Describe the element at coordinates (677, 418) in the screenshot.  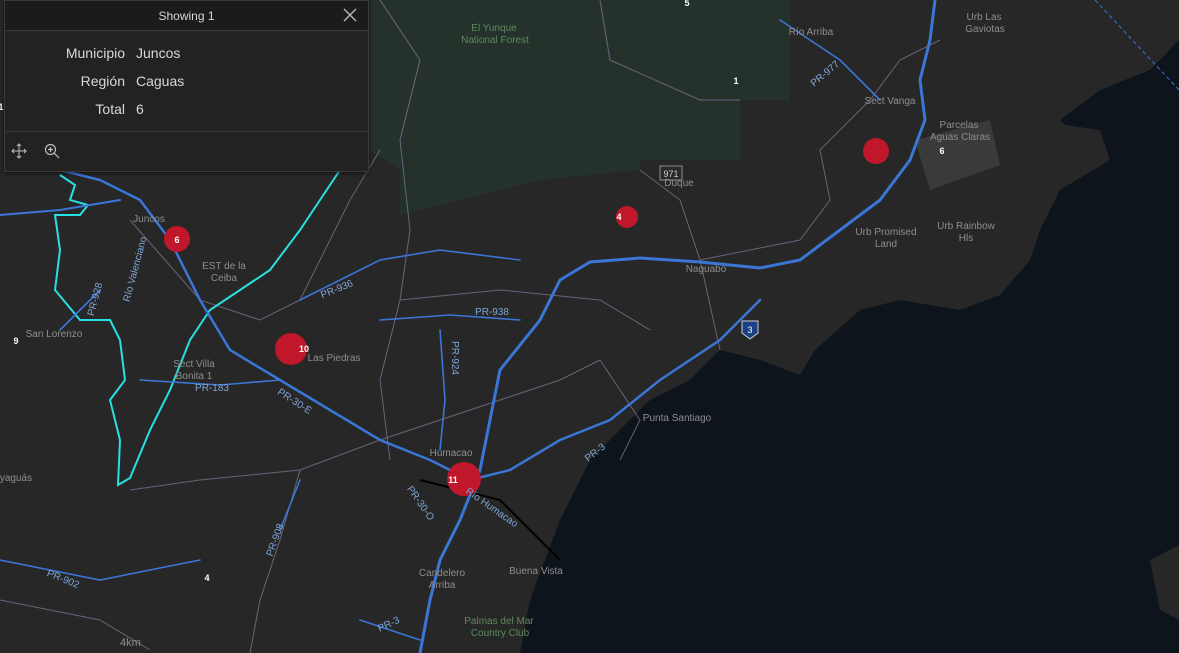
I see `place-label: Punta Santiago` at that location.